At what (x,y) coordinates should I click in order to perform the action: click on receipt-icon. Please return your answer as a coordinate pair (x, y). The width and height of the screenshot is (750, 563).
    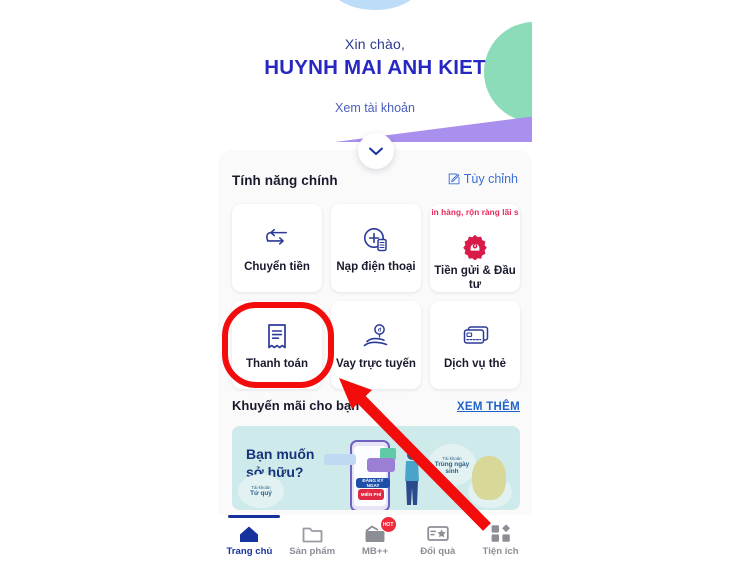
    Looking at the image, I should click on (277, 337).